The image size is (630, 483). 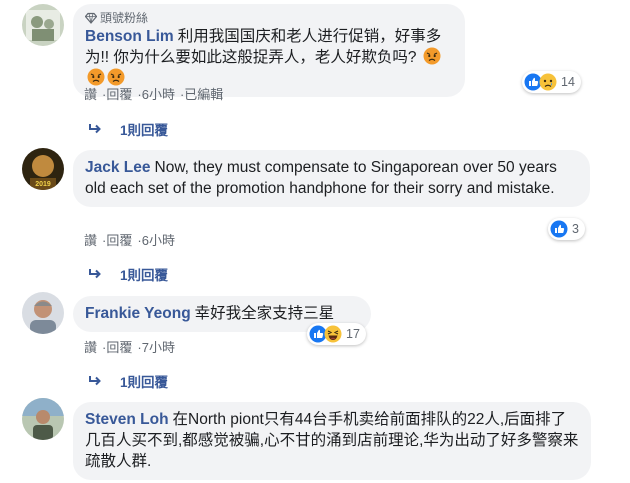 I want to click on comment-actions: 讚 ·回覆 ·7小時, so click(x=129, y=347).